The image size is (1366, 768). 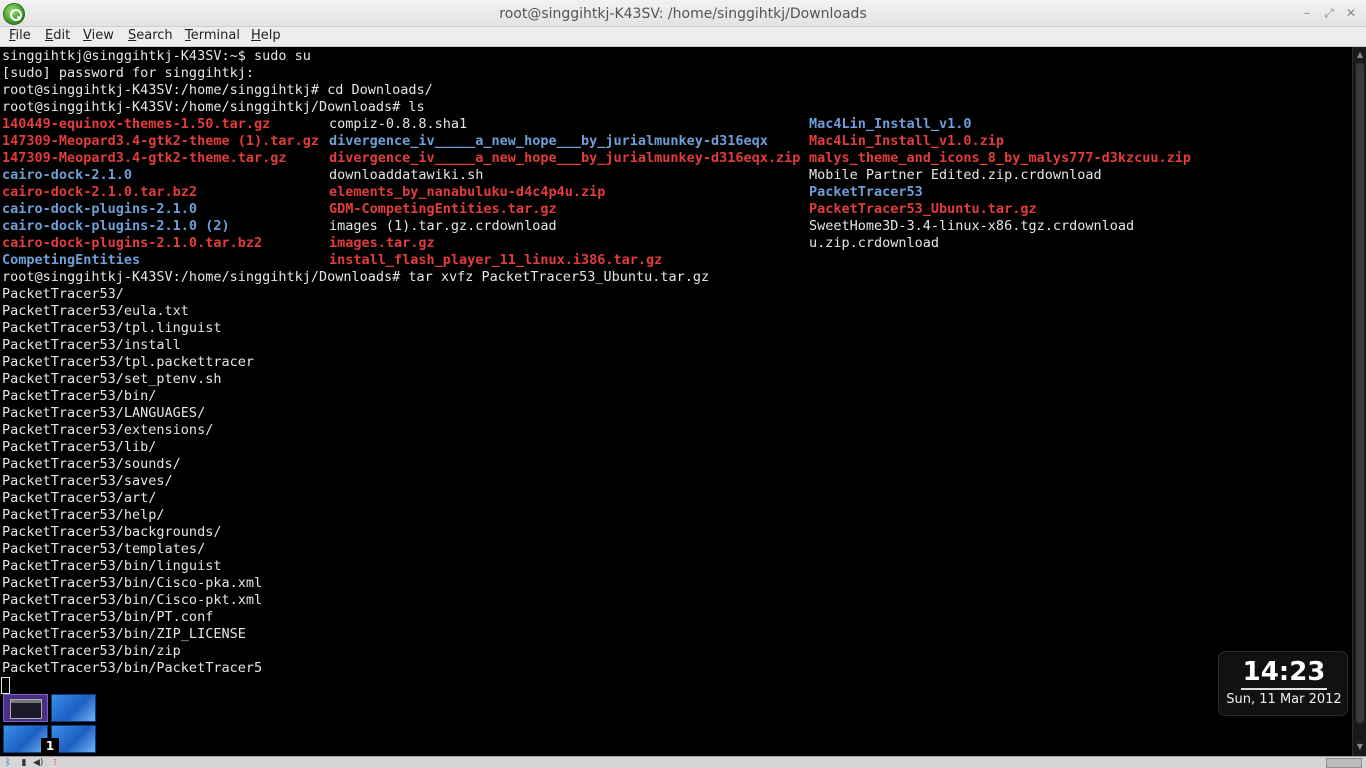 I want to click on menu-terminal: Terminal, so click(x=212, y=35).